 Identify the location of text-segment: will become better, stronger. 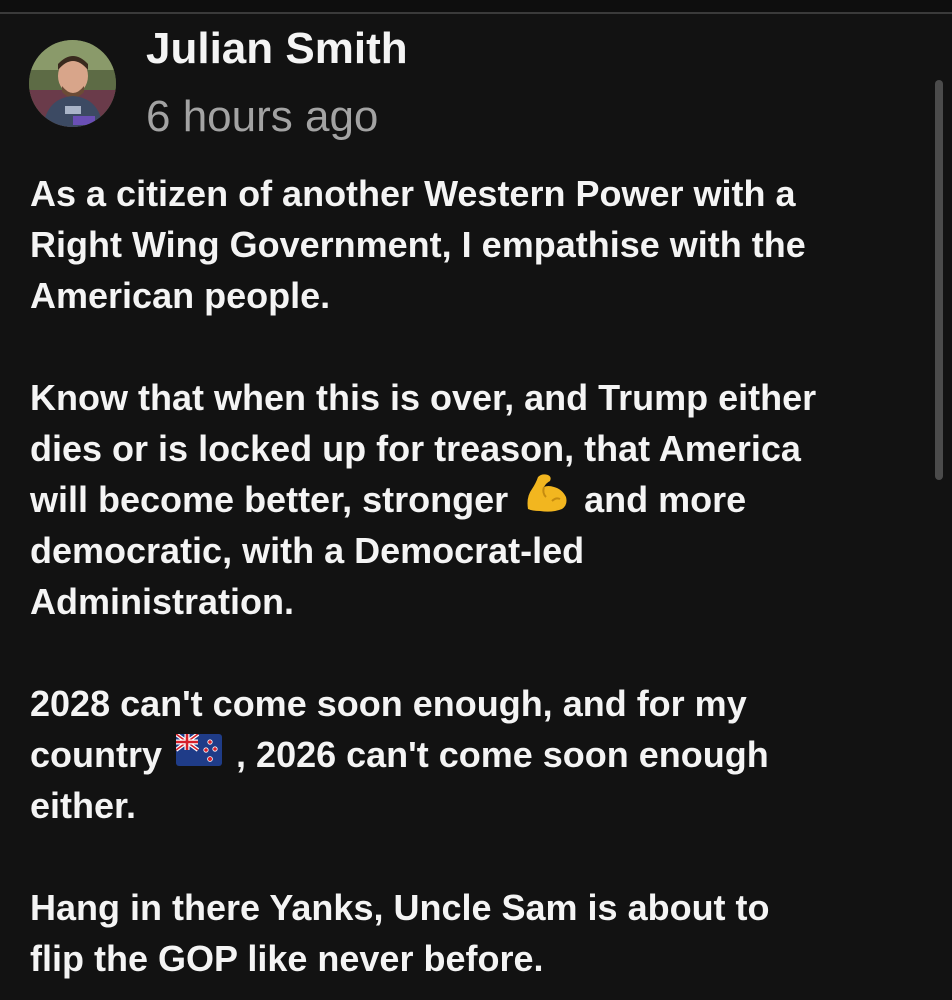
(269, 499).